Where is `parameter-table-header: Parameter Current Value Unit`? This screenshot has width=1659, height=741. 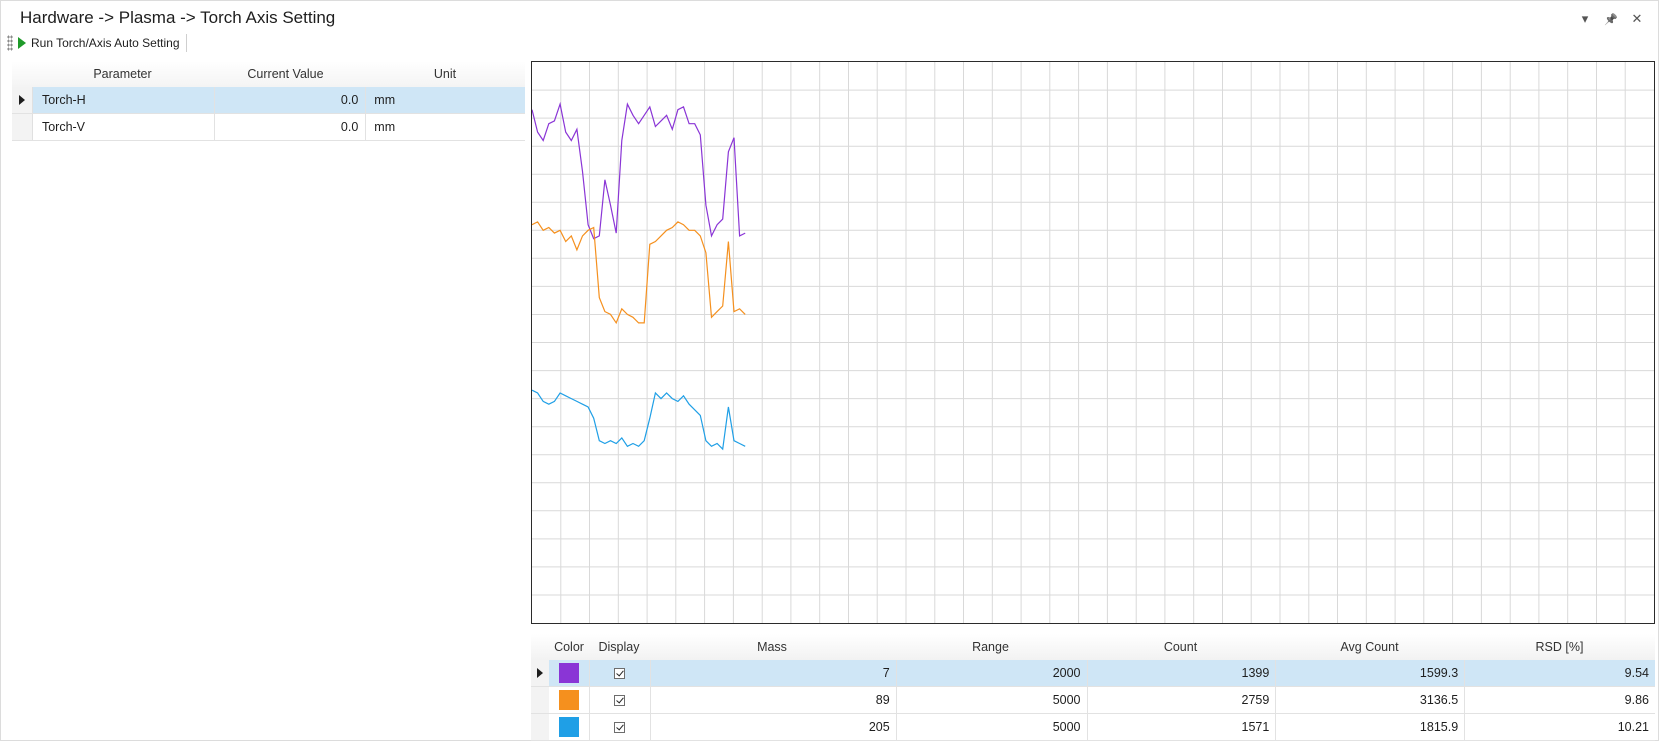
parameter-table-header: Parameter Current Value Unit is located at coordinates (268, 74).